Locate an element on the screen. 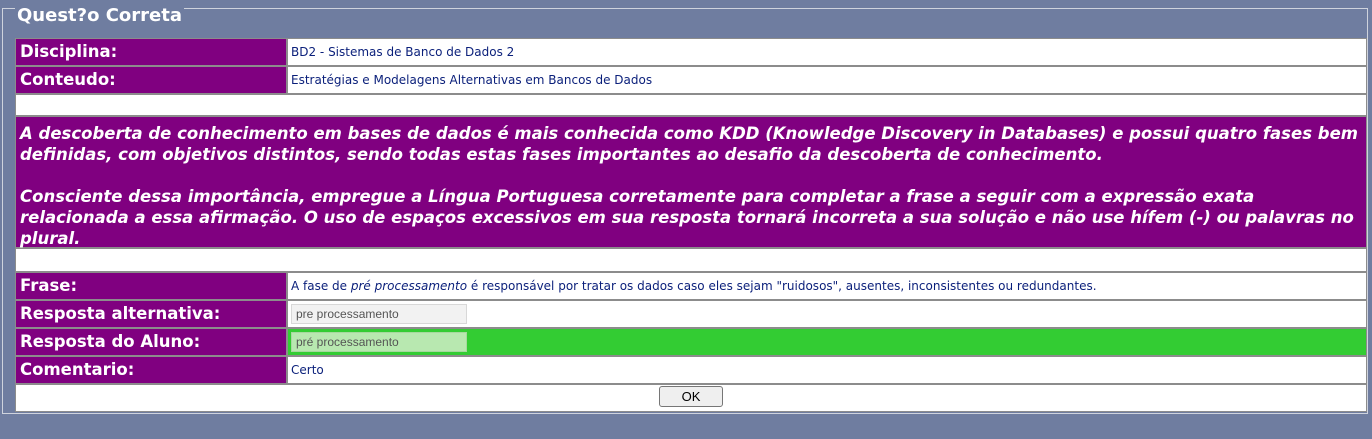  ok-button: OK is located at coordinates (691, 396).